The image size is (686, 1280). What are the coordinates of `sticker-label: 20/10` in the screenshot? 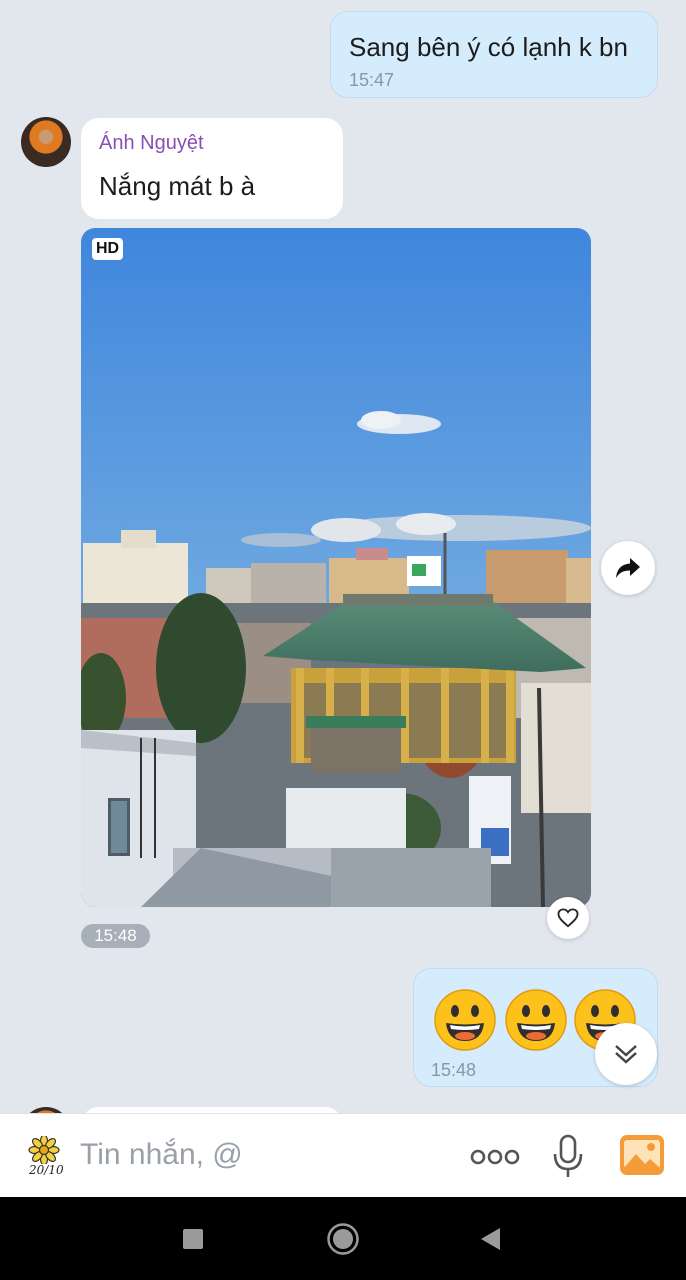 It's located at (46, 1170).